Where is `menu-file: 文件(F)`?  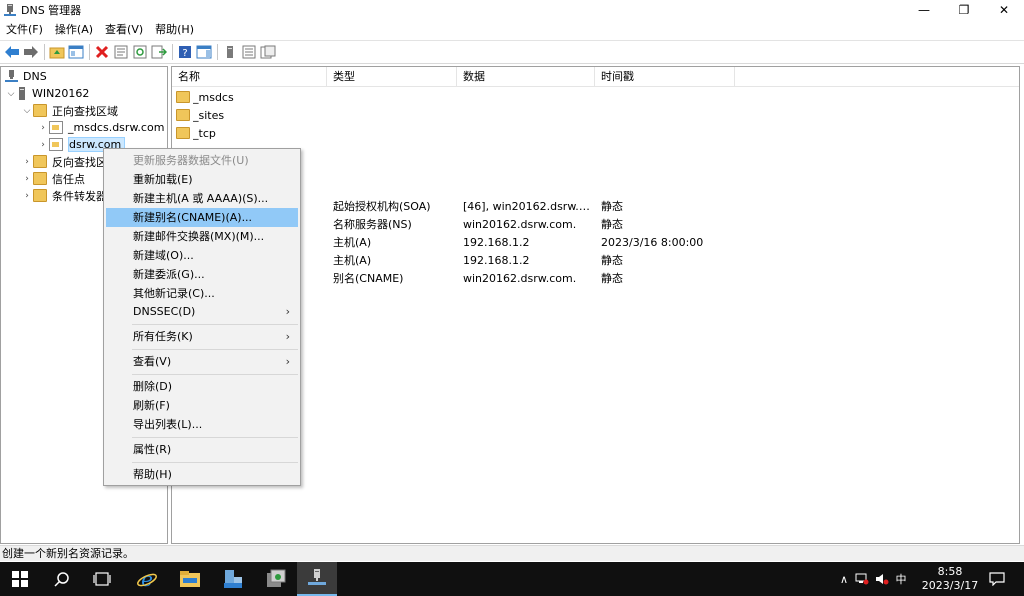
menu-file: 文件(F) is located at coordinates (24, 30).